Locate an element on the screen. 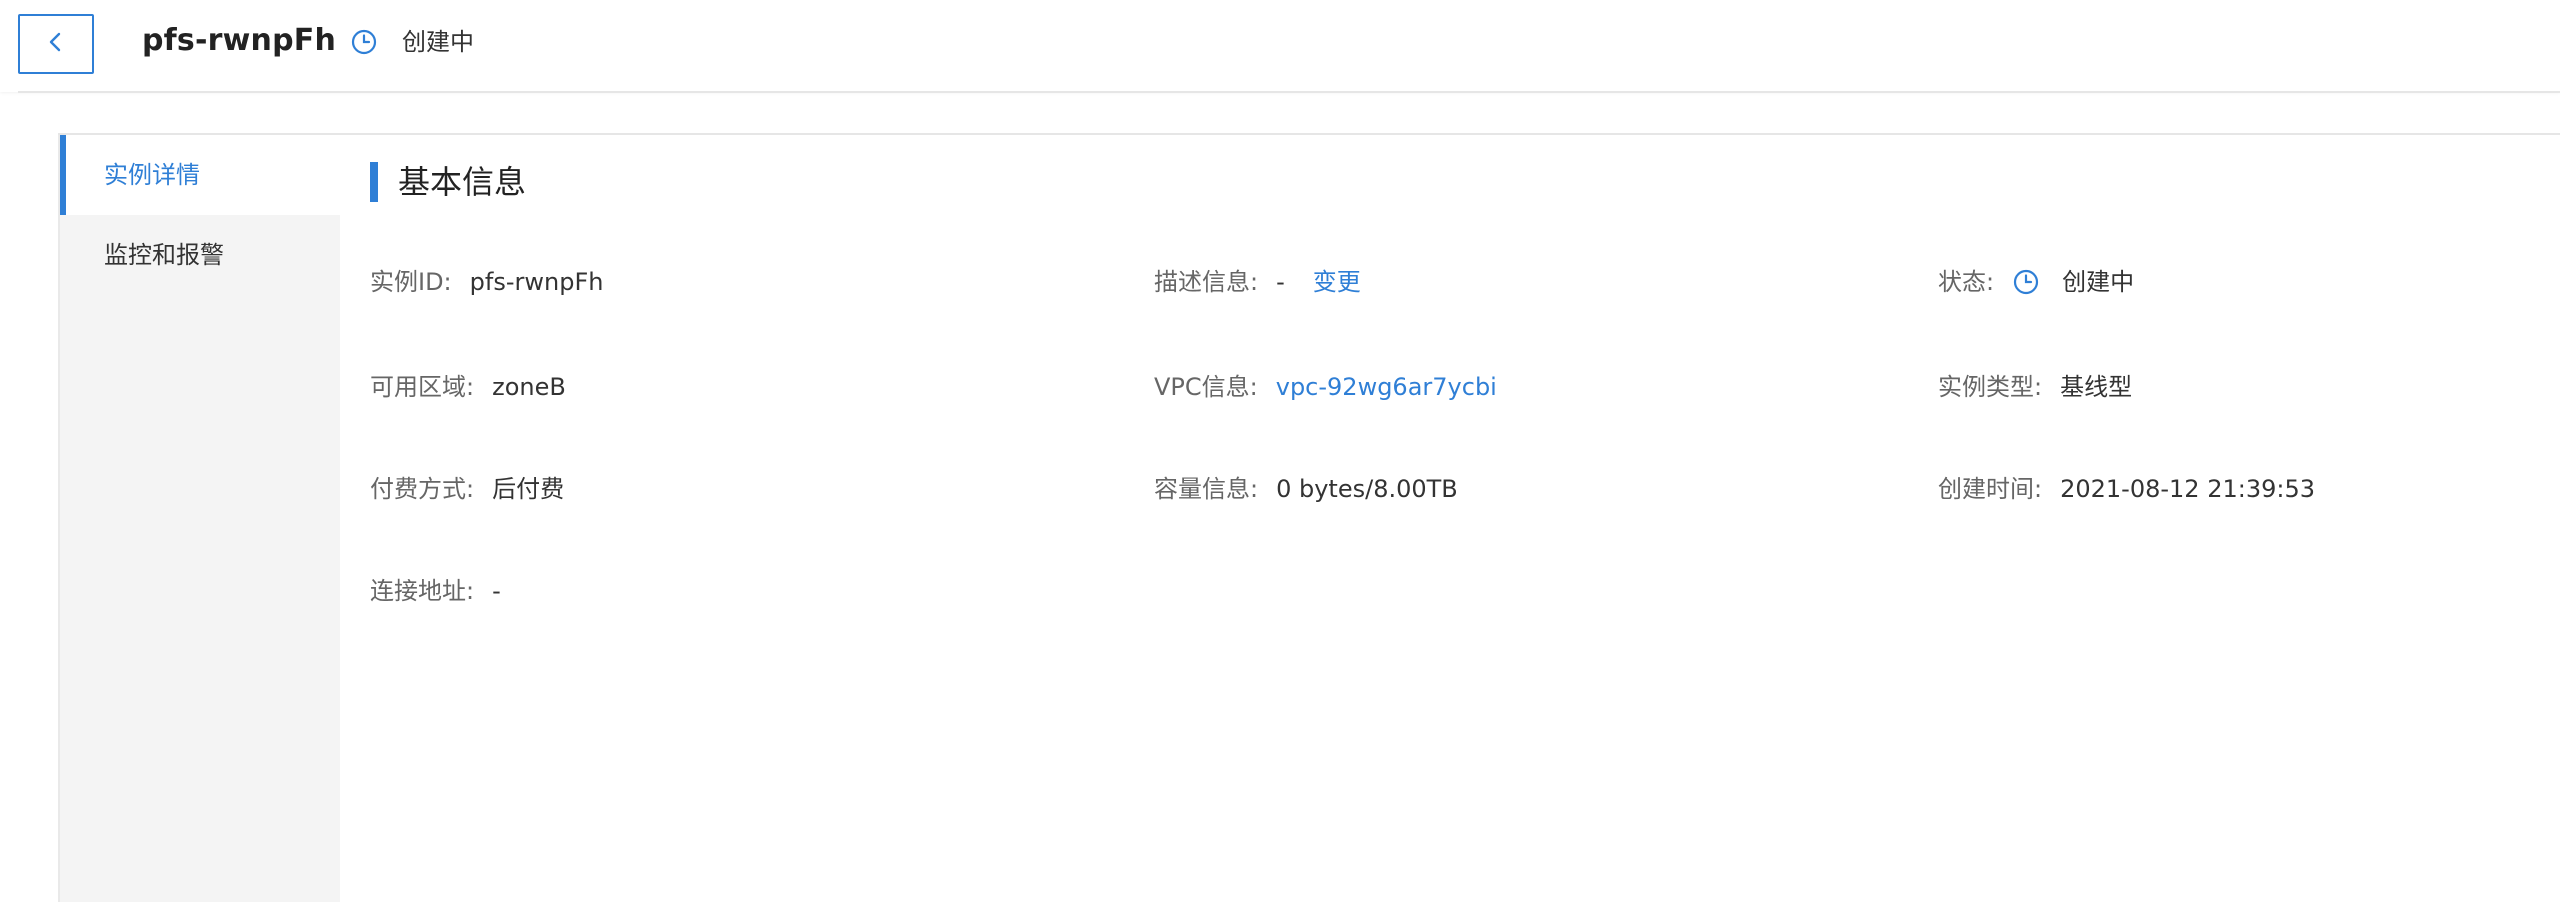  field-instance-id: 实例ID: pfs-rwnpFh is located at coordinates (486, 282).